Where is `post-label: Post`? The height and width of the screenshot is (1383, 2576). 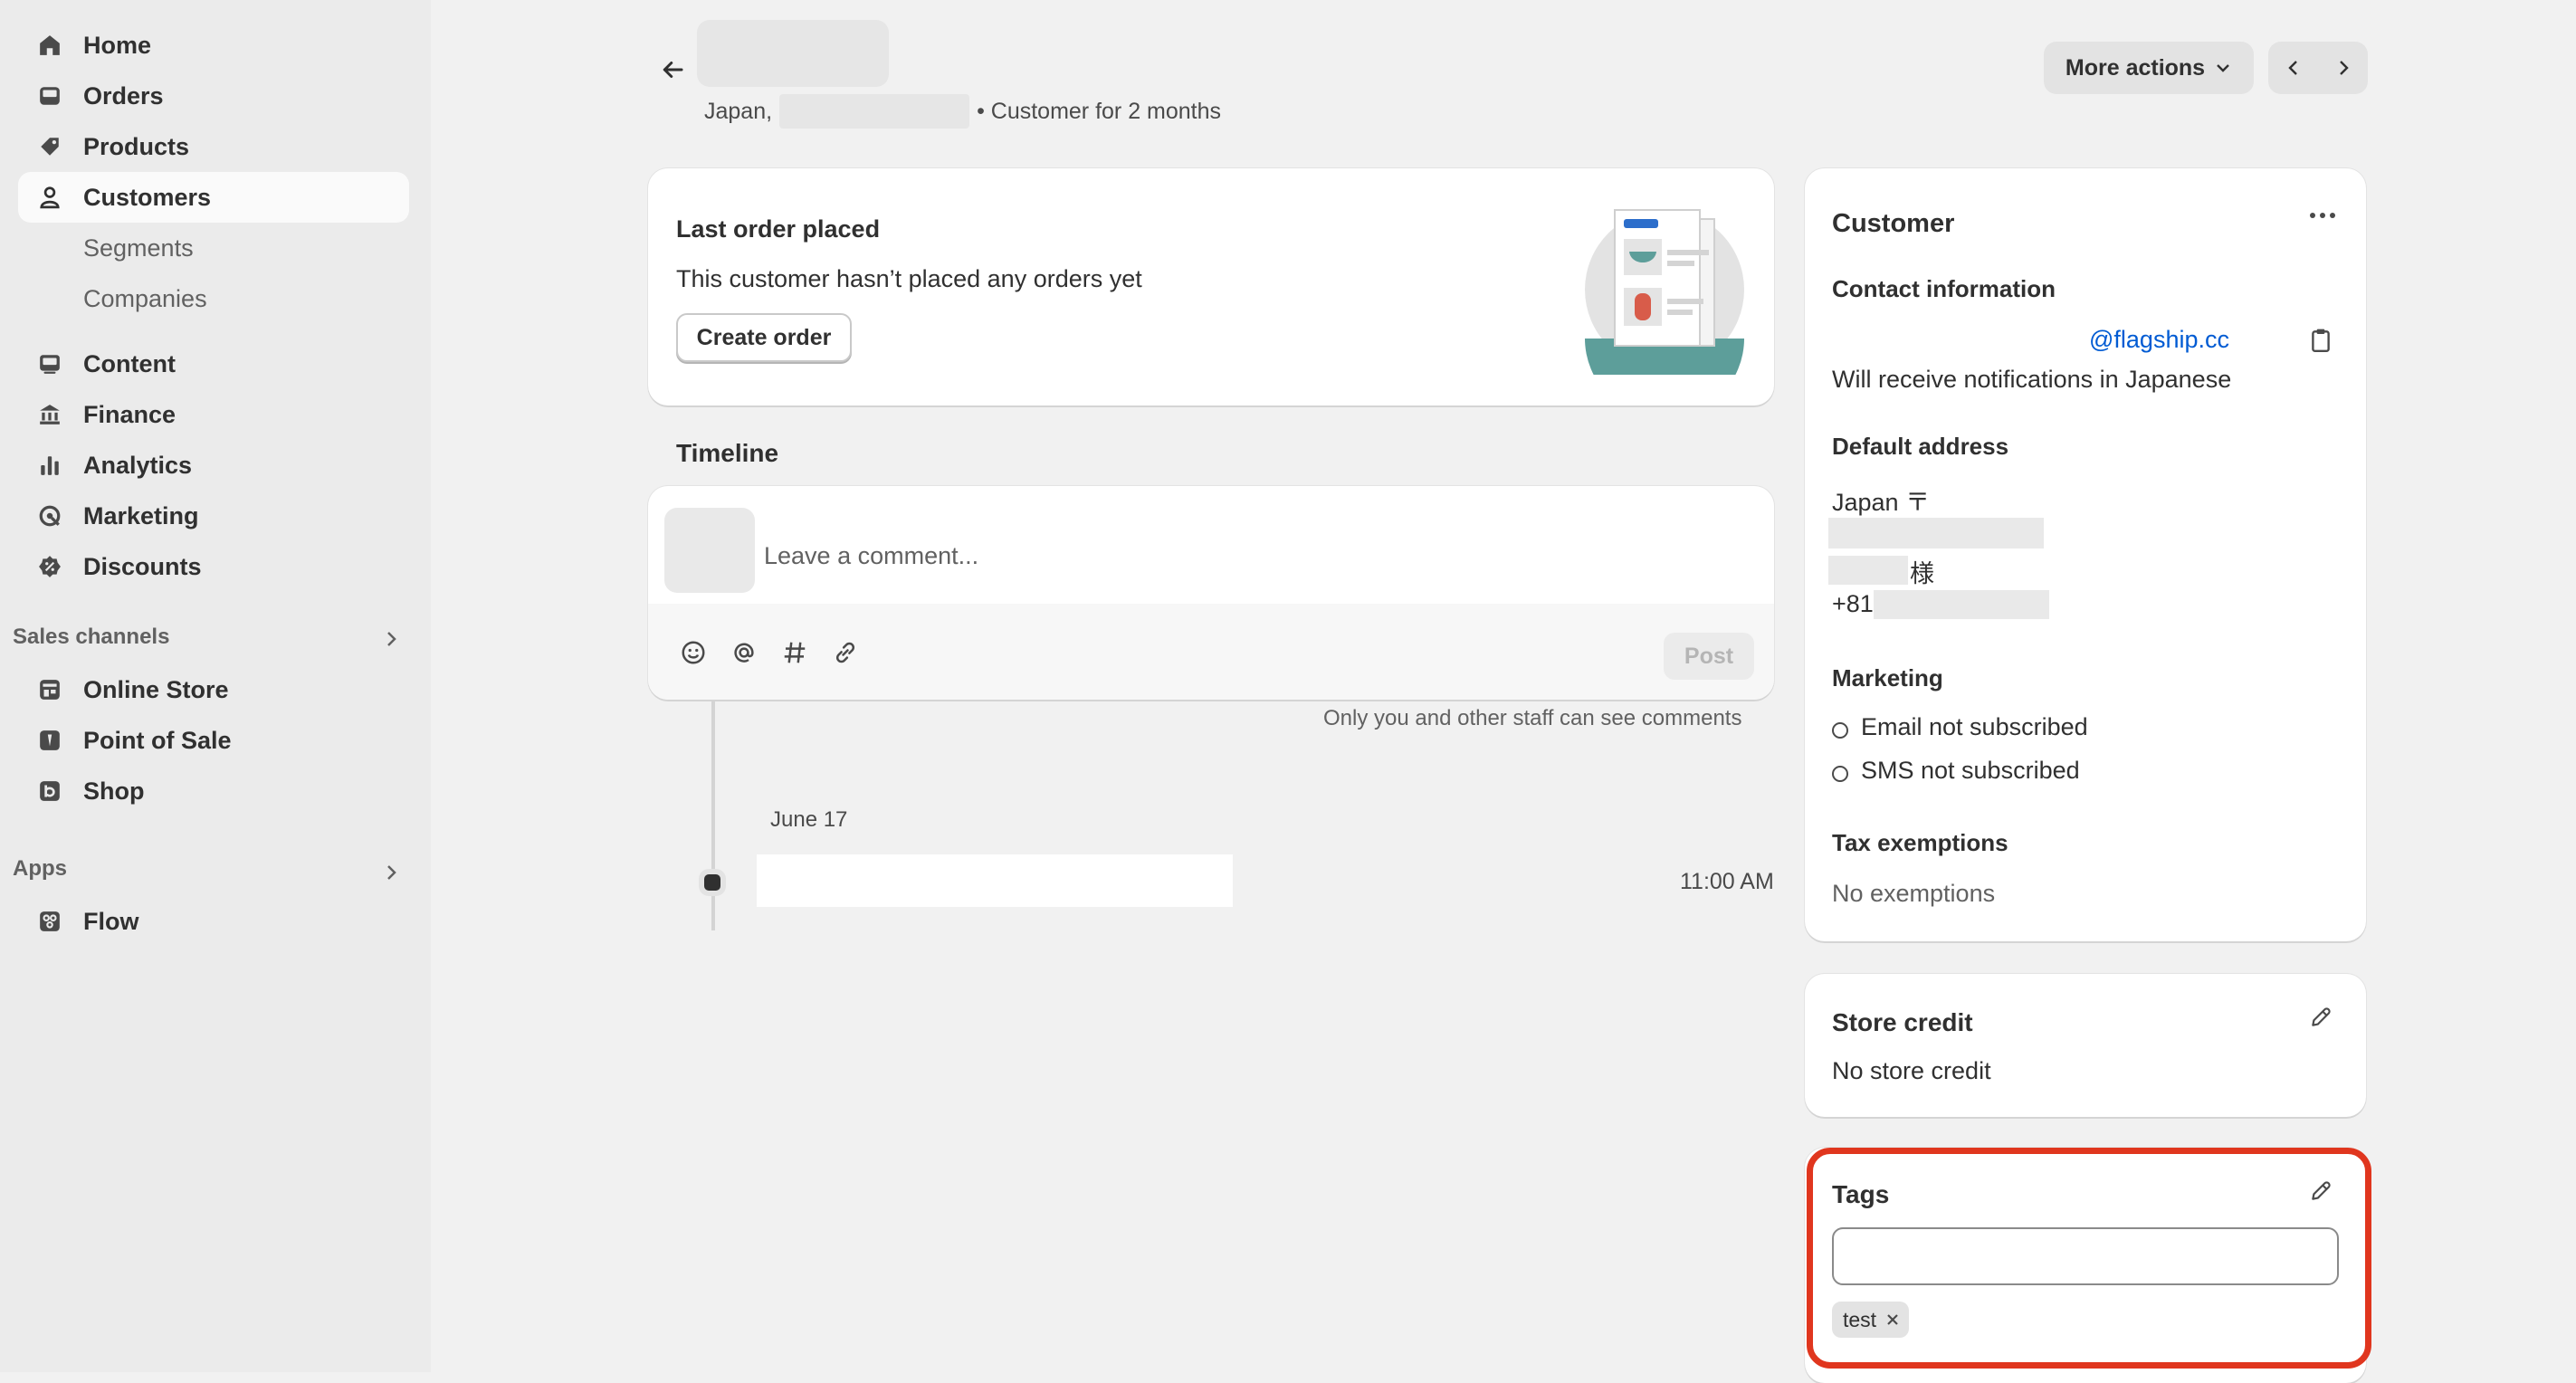 post-label: Post is located at coordinates (1709, 656).